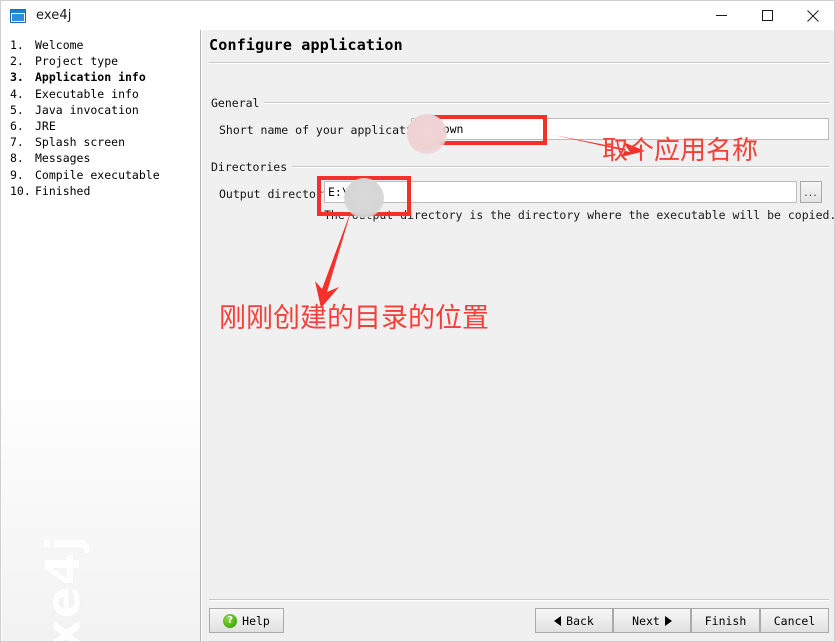 The image size is (835, 642). I want to click on next-button: Next, so click(652, 620).